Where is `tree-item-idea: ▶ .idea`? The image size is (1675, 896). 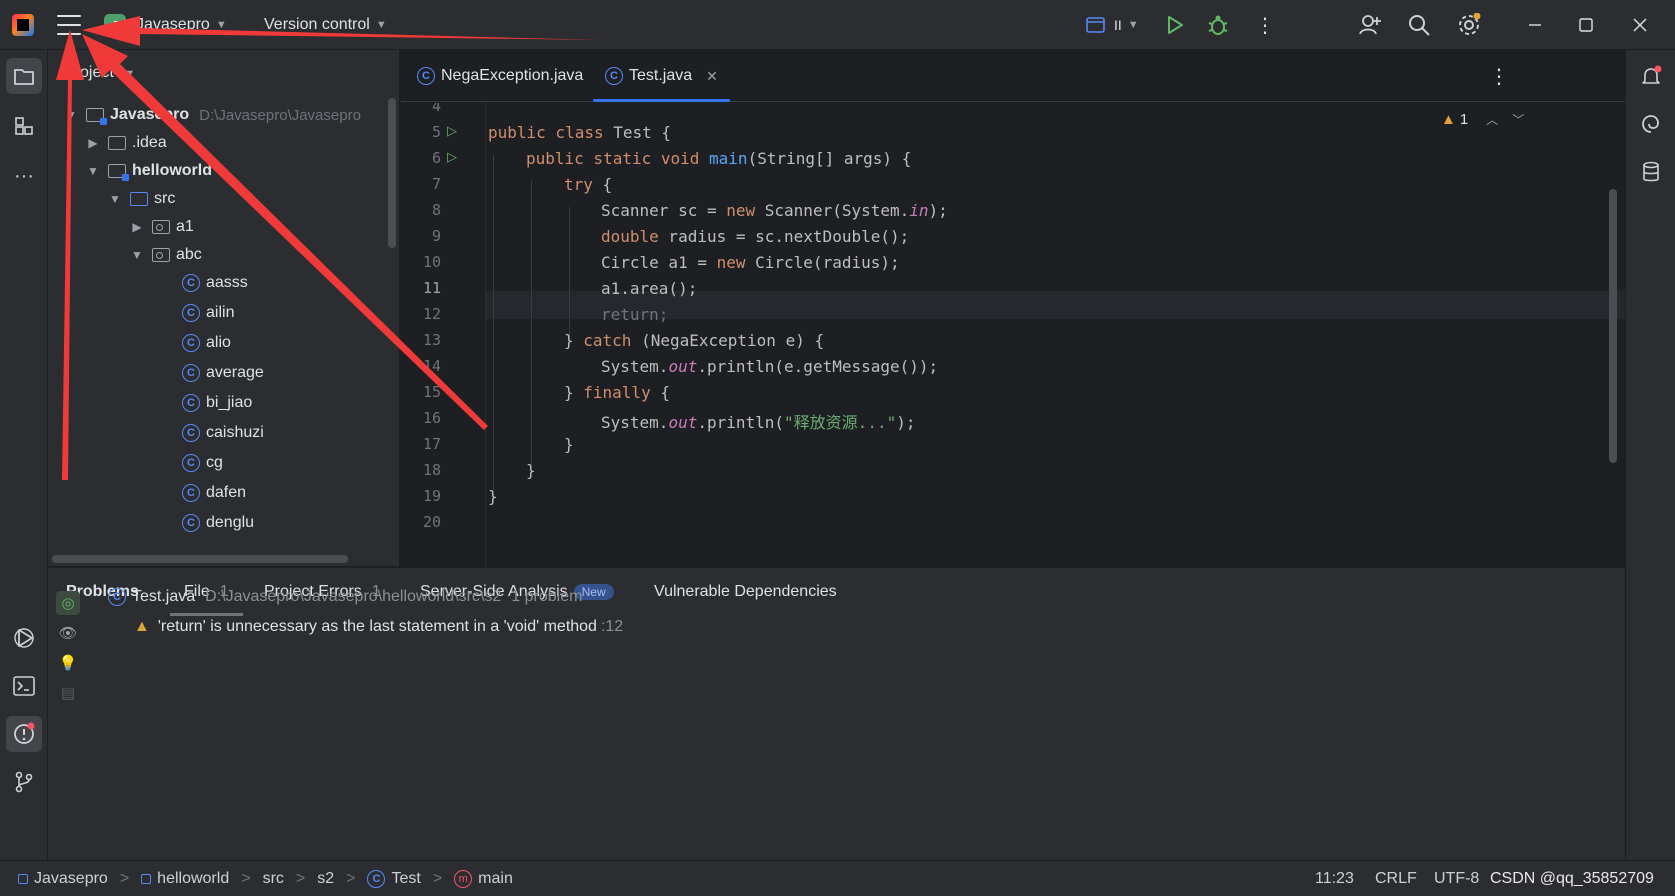
tree-item-idea: ▶ .idea is located at coordinates (126, 143).